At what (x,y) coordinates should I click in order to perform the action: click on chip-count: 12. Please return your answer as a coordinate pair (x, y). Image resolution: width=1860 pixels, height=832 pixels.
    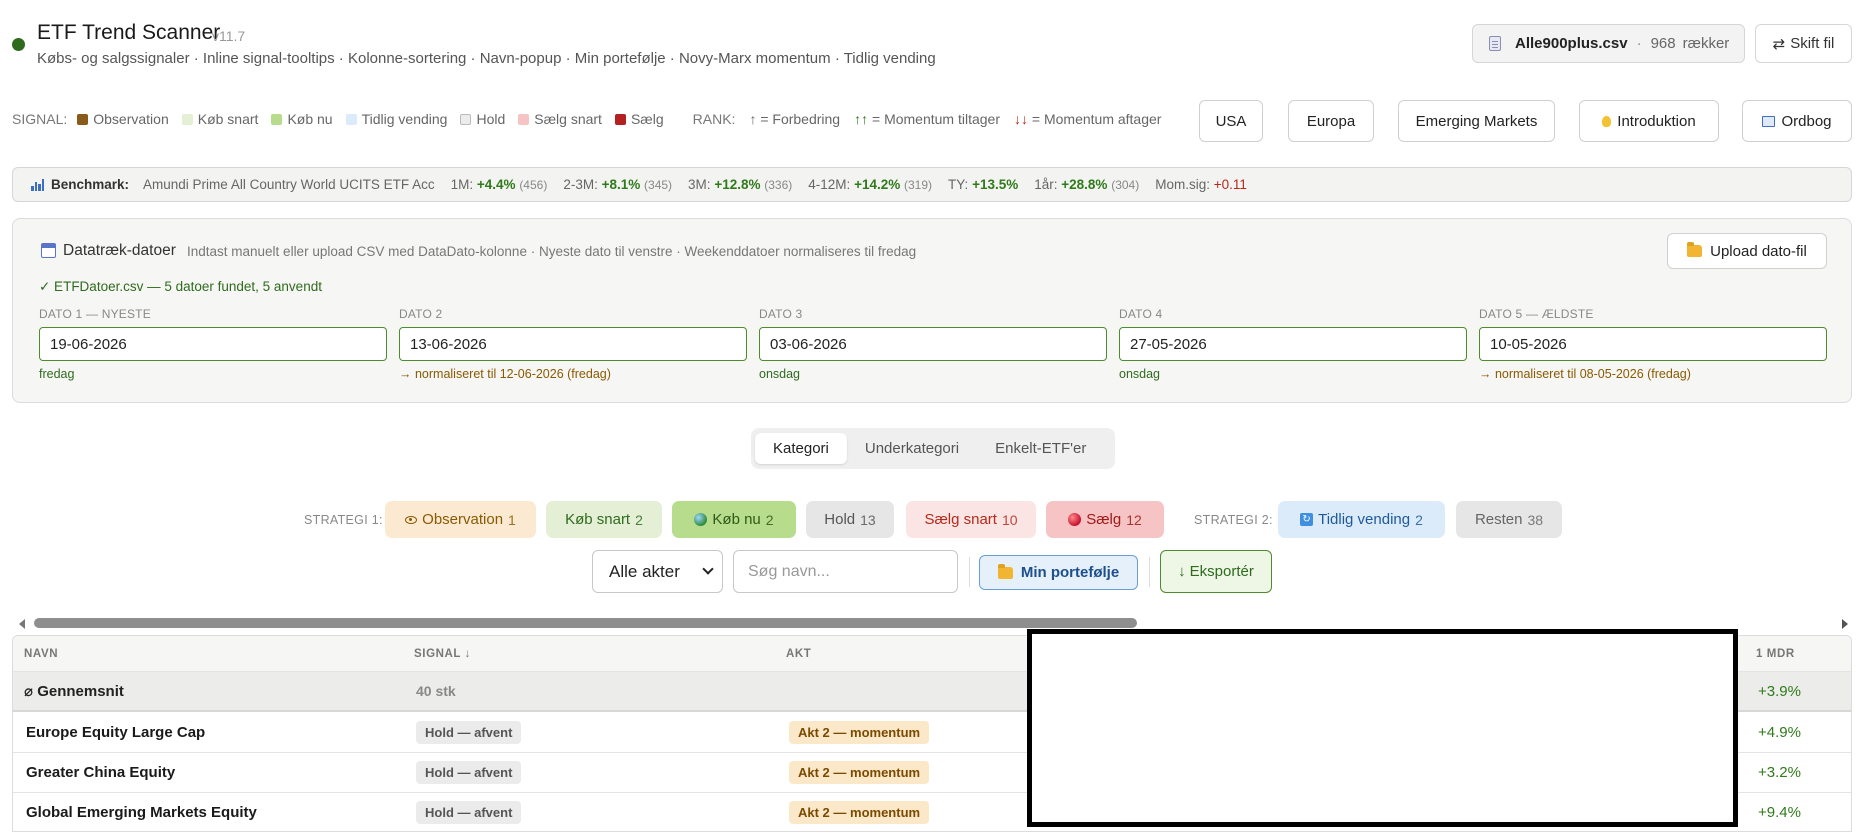
    Looking at the image, I should click on (1134, 519).